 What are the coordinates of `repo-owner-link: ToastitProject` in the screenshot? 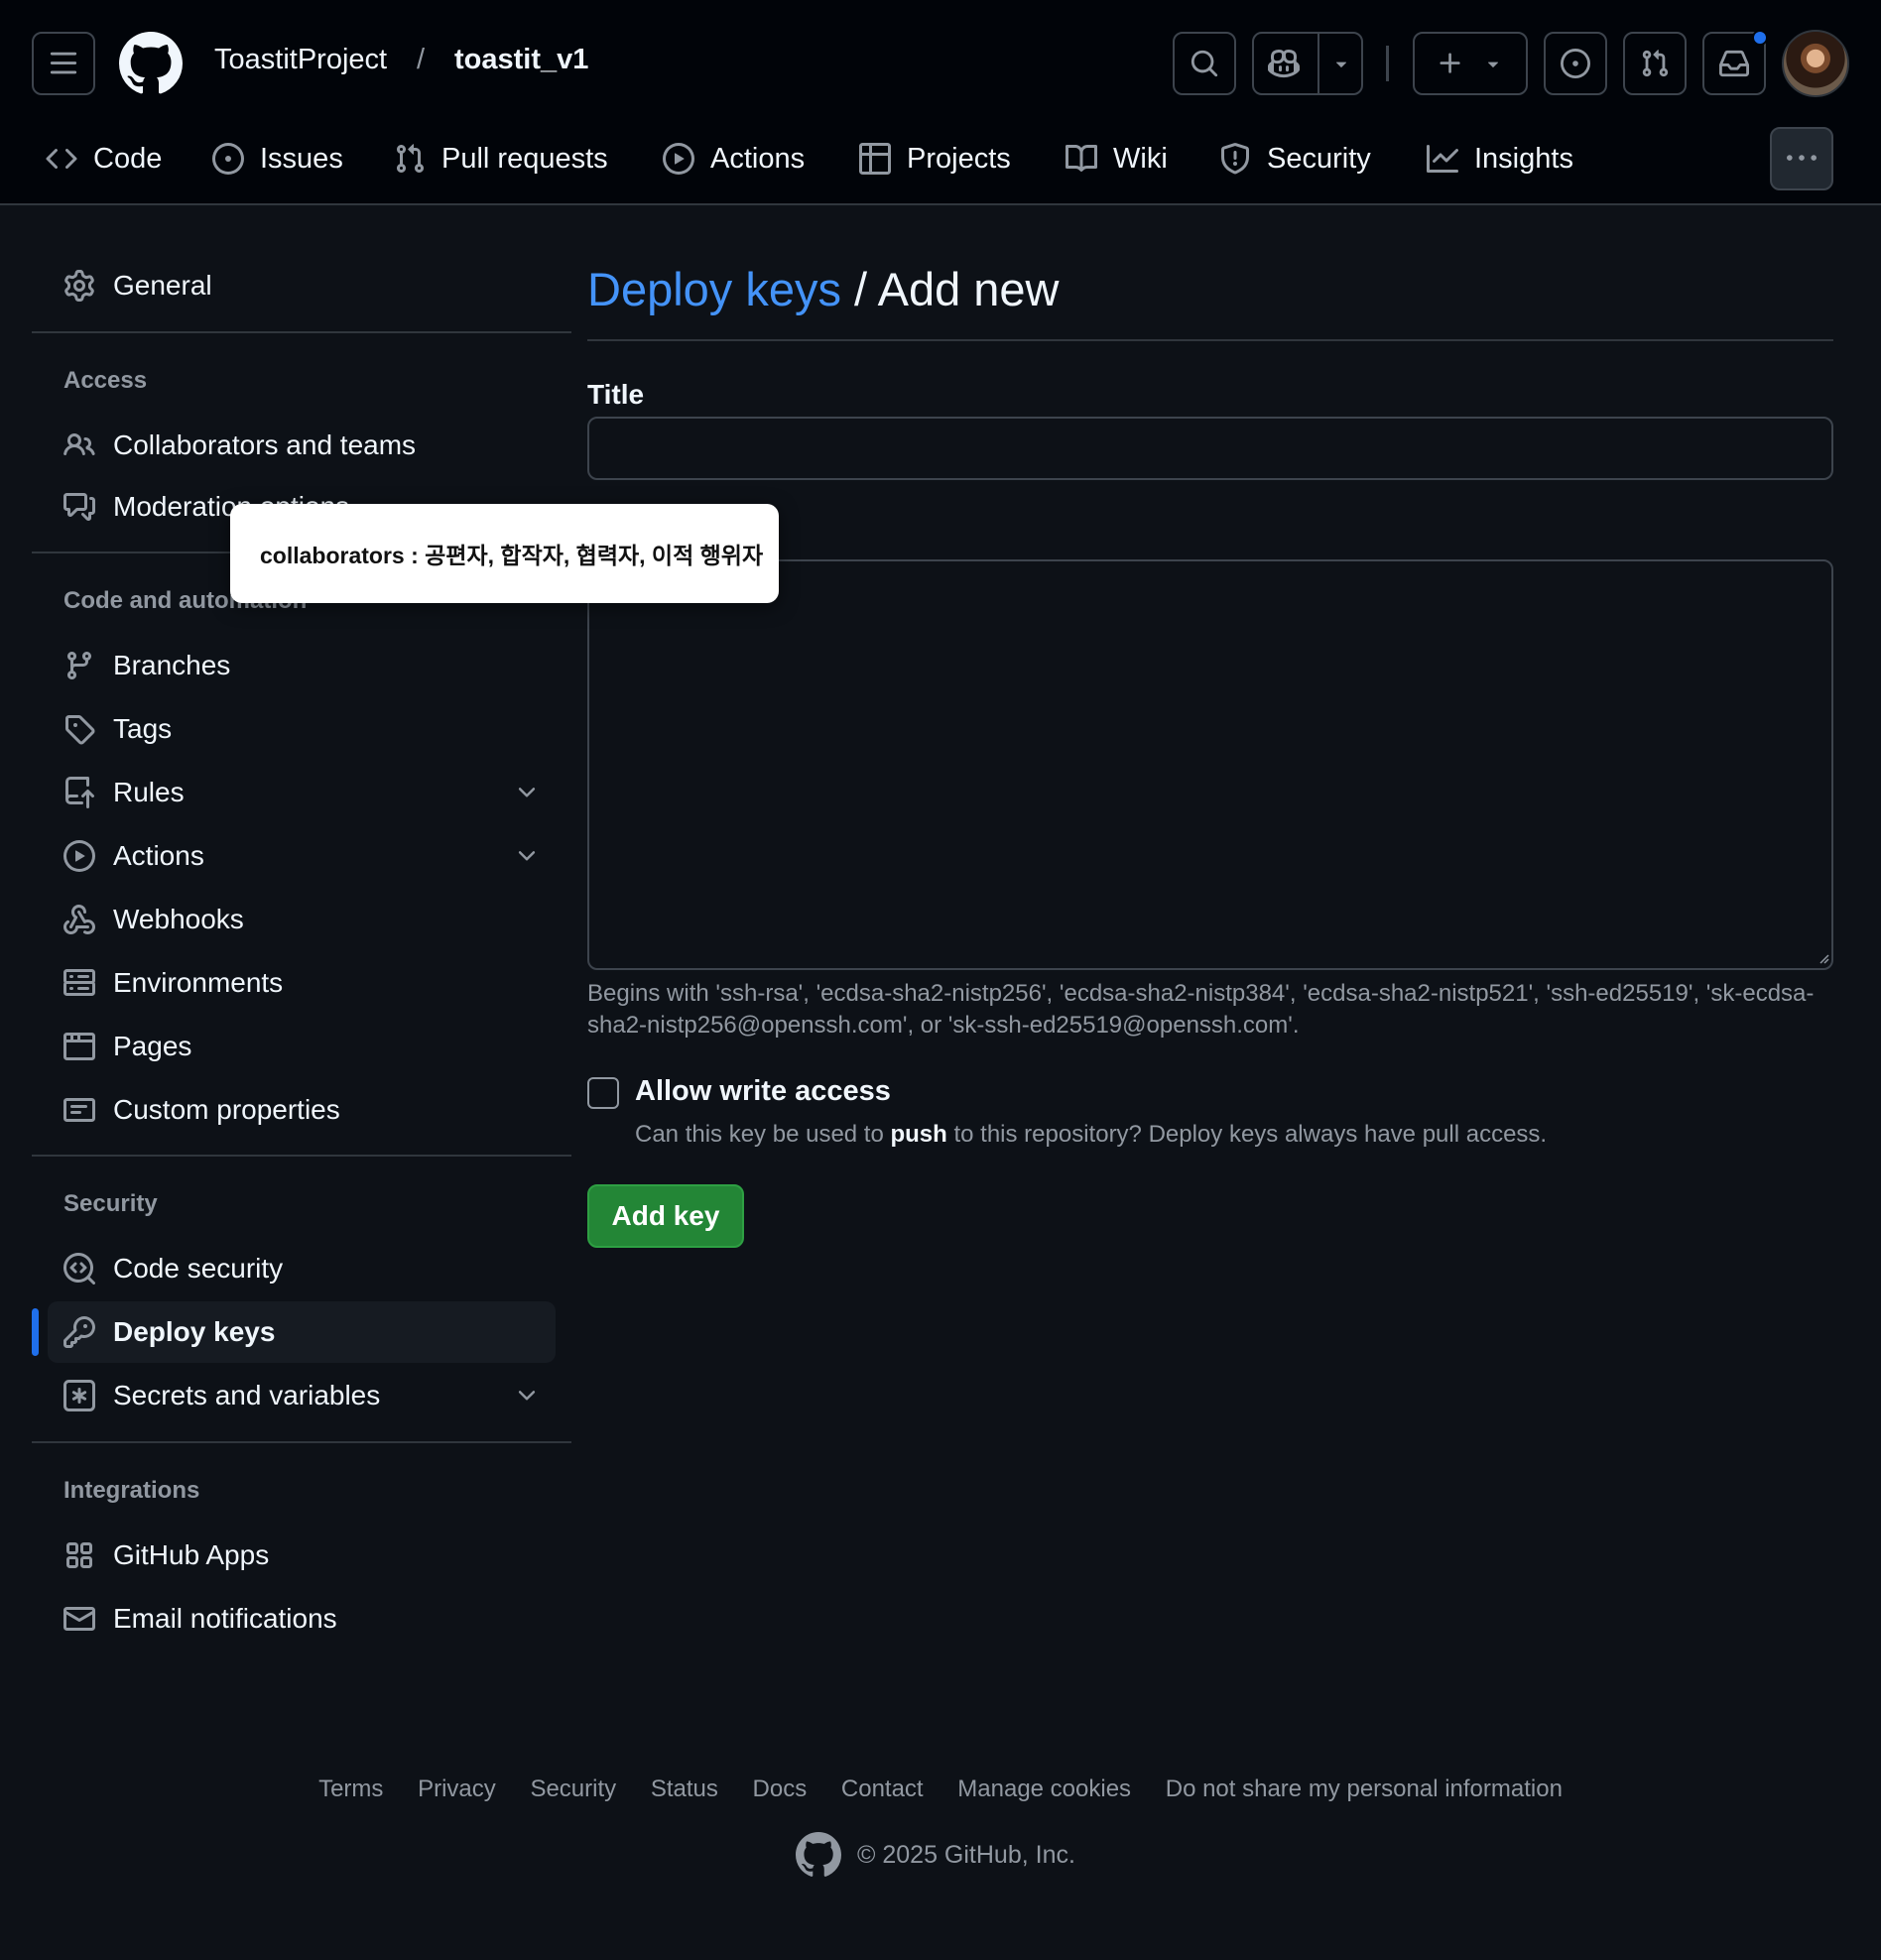 It's located at (300, 60).